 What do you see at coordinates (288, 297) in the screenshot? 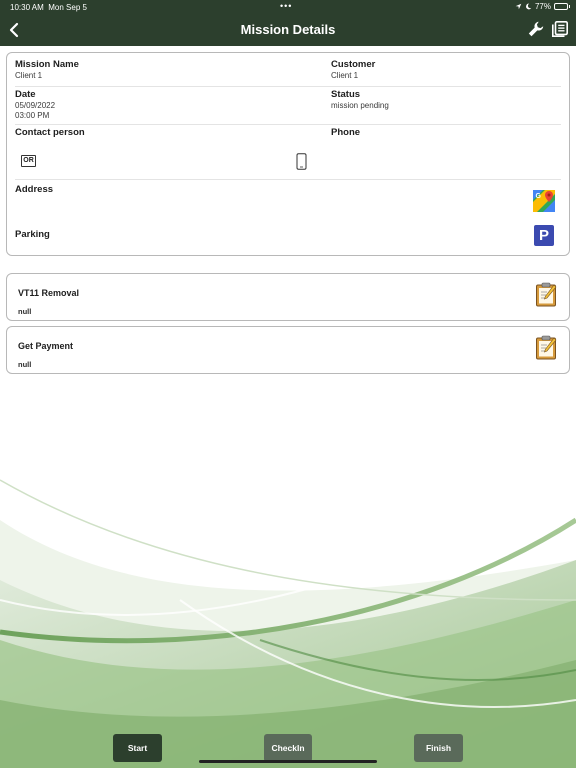
I see `task-card: VT11 Removal null` at bounding box center [288, 297].